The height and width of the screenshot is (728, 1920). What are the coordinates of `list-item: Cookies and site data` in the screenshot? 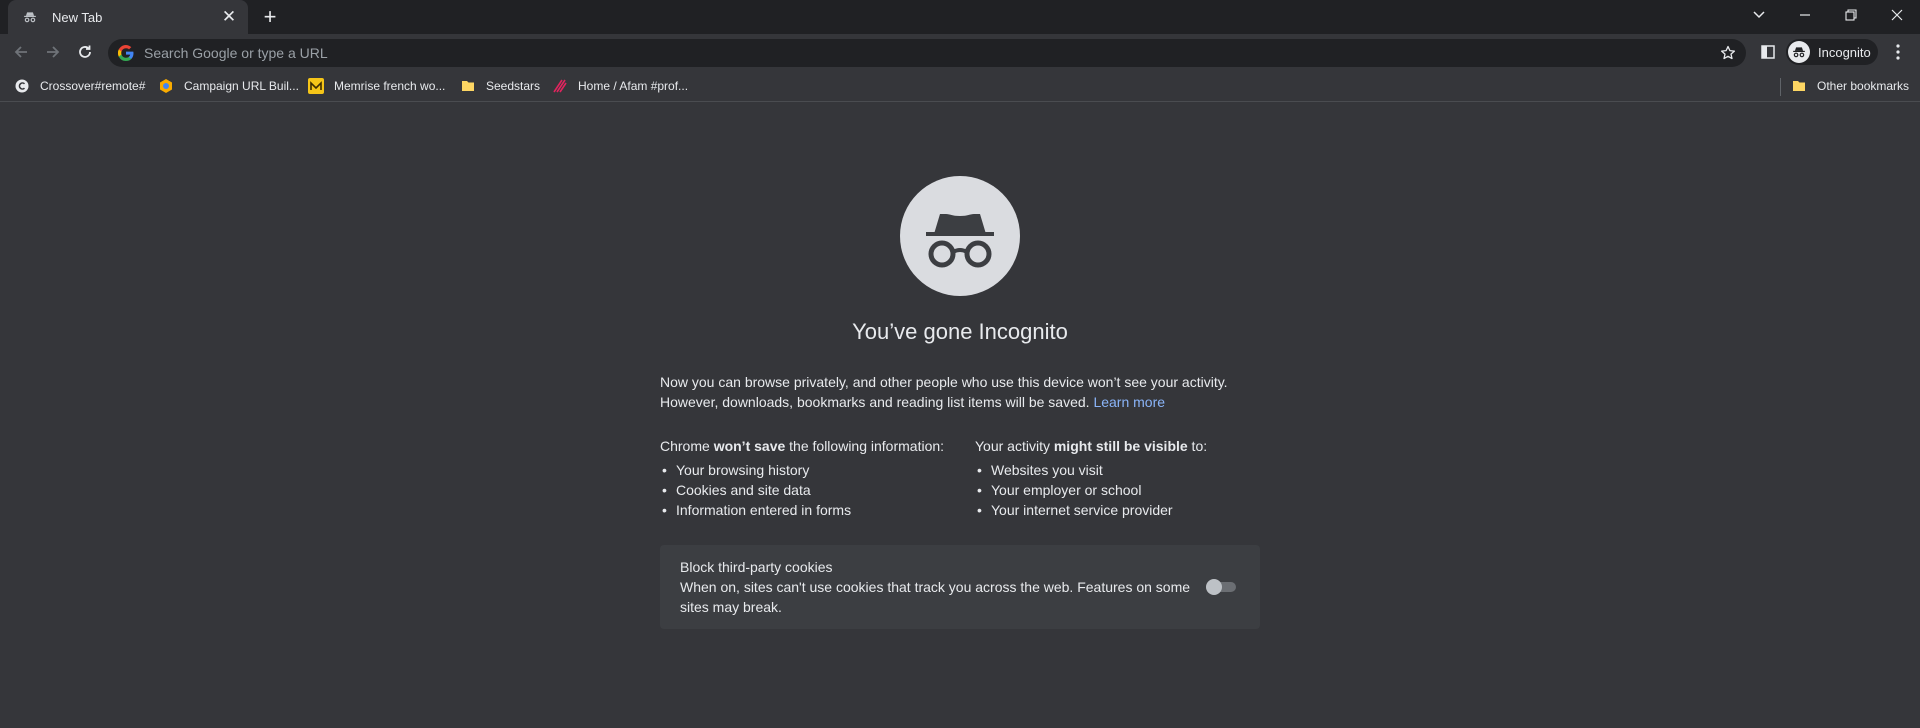 It's located at (810, 490).